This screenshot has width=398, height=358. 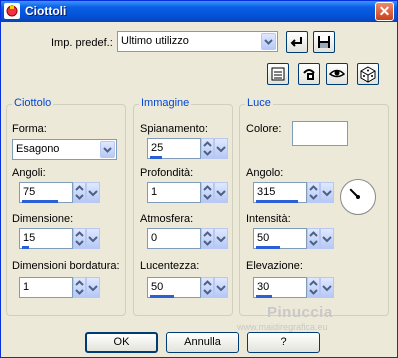 What do you see at coordinates (264, 129) in the screenshot?
I see `colore-label: Colore:` at bounding box center [264, 129].